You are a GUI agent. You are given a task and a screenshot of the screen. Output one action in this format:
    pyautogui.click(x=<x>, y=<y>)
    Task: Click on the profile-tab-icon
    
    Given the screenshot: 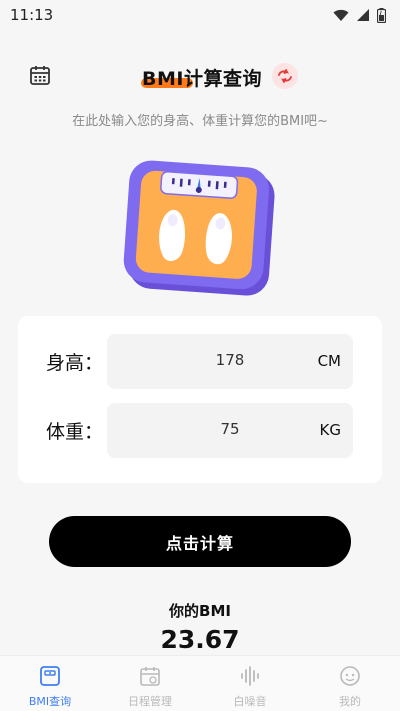 What is the action you would take?
    pyautogui.click(x=350, y=676)
    